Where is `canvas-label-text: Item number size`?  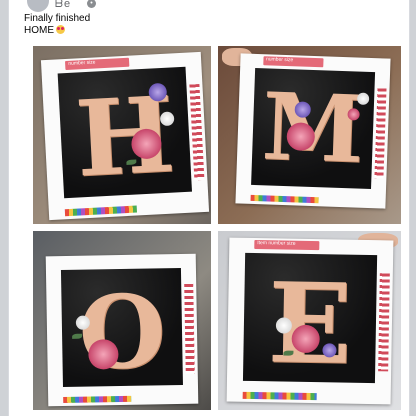
canvas-label-text: Item number size is located at coordinates (276, 243).